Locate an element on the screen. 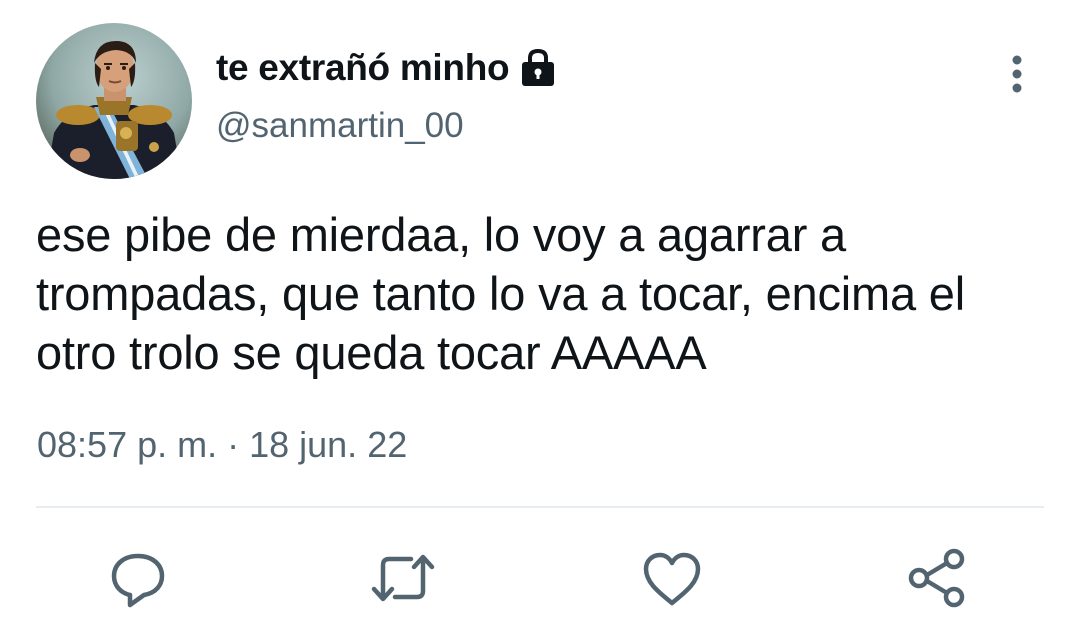 The image size is (1080, 637). avatar is located at coordinates (114, 101).